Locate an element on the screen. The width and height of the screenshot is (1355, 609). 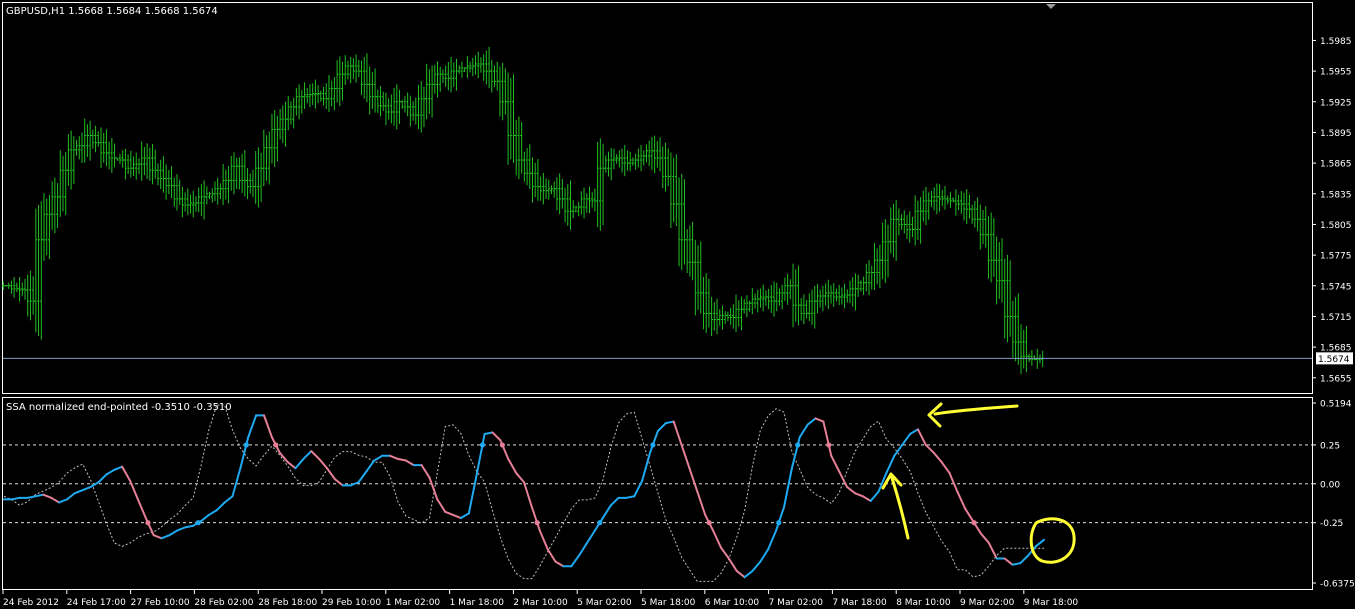
price-tick-label: 1.5745 is located at coordinates (1336, 287).